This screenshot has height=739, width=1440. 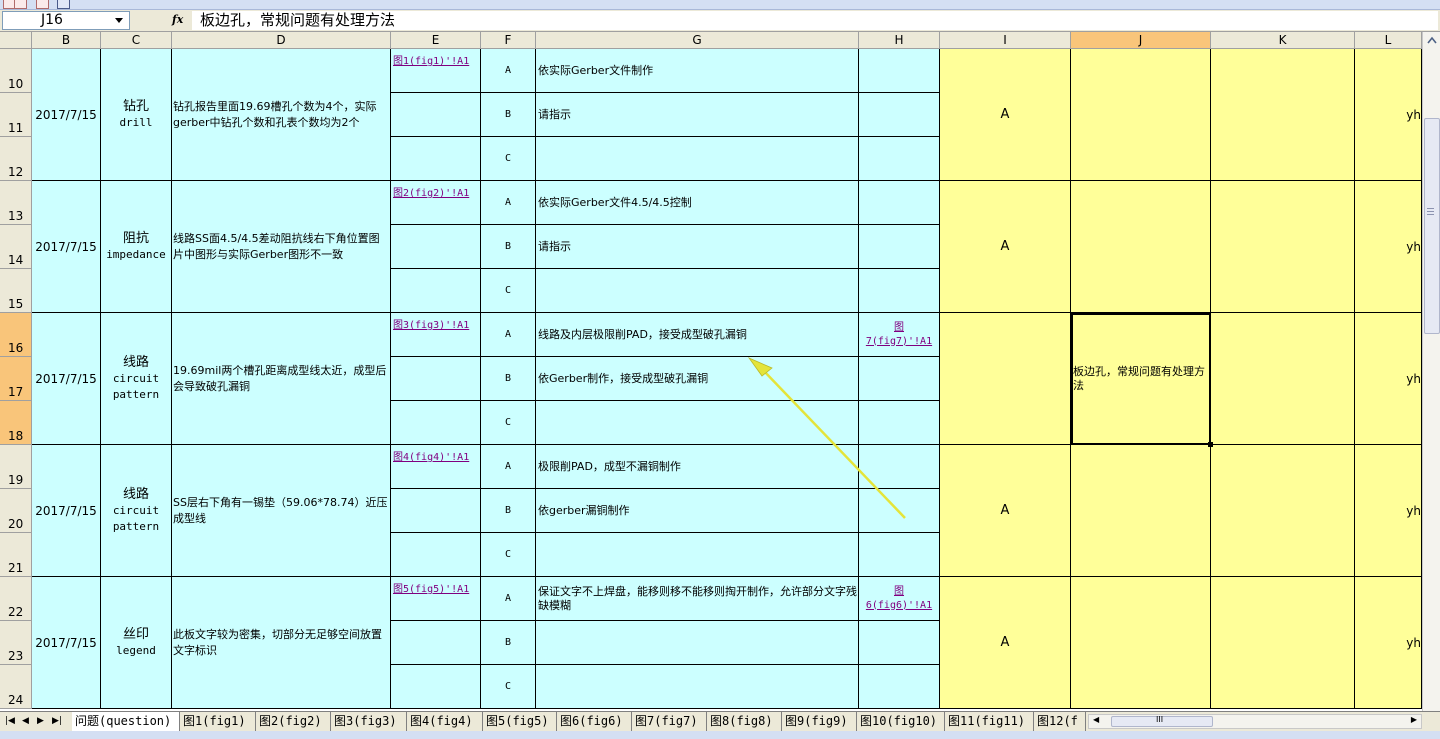 What do you see at coordinates (901, 721) in the screenshot?
I see `sheet-tab: 图10(fig10)` at bounding box center [901, 721].